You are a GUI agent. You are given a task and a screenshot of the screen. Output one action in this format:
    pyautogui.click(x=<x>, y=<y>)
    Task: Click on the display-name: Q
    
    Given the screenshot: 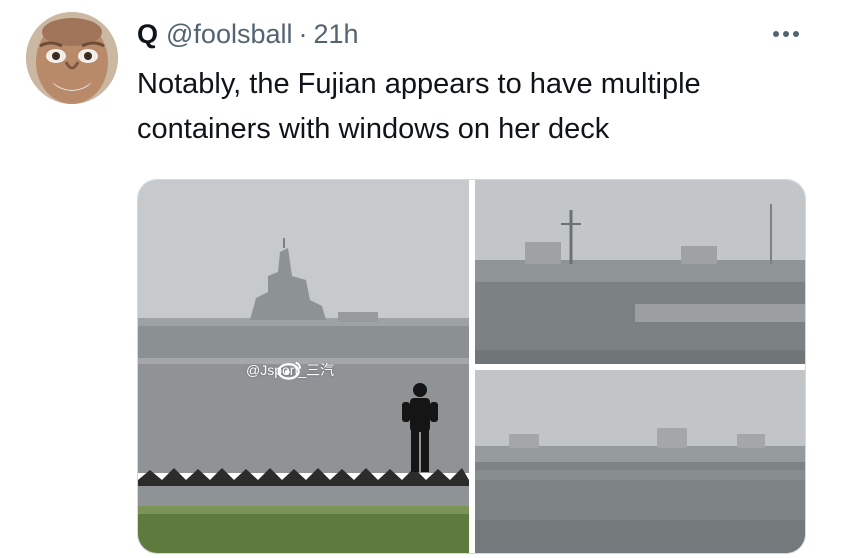 What is the action you would take?
    pyautogui.click(x=147, y=34)
    